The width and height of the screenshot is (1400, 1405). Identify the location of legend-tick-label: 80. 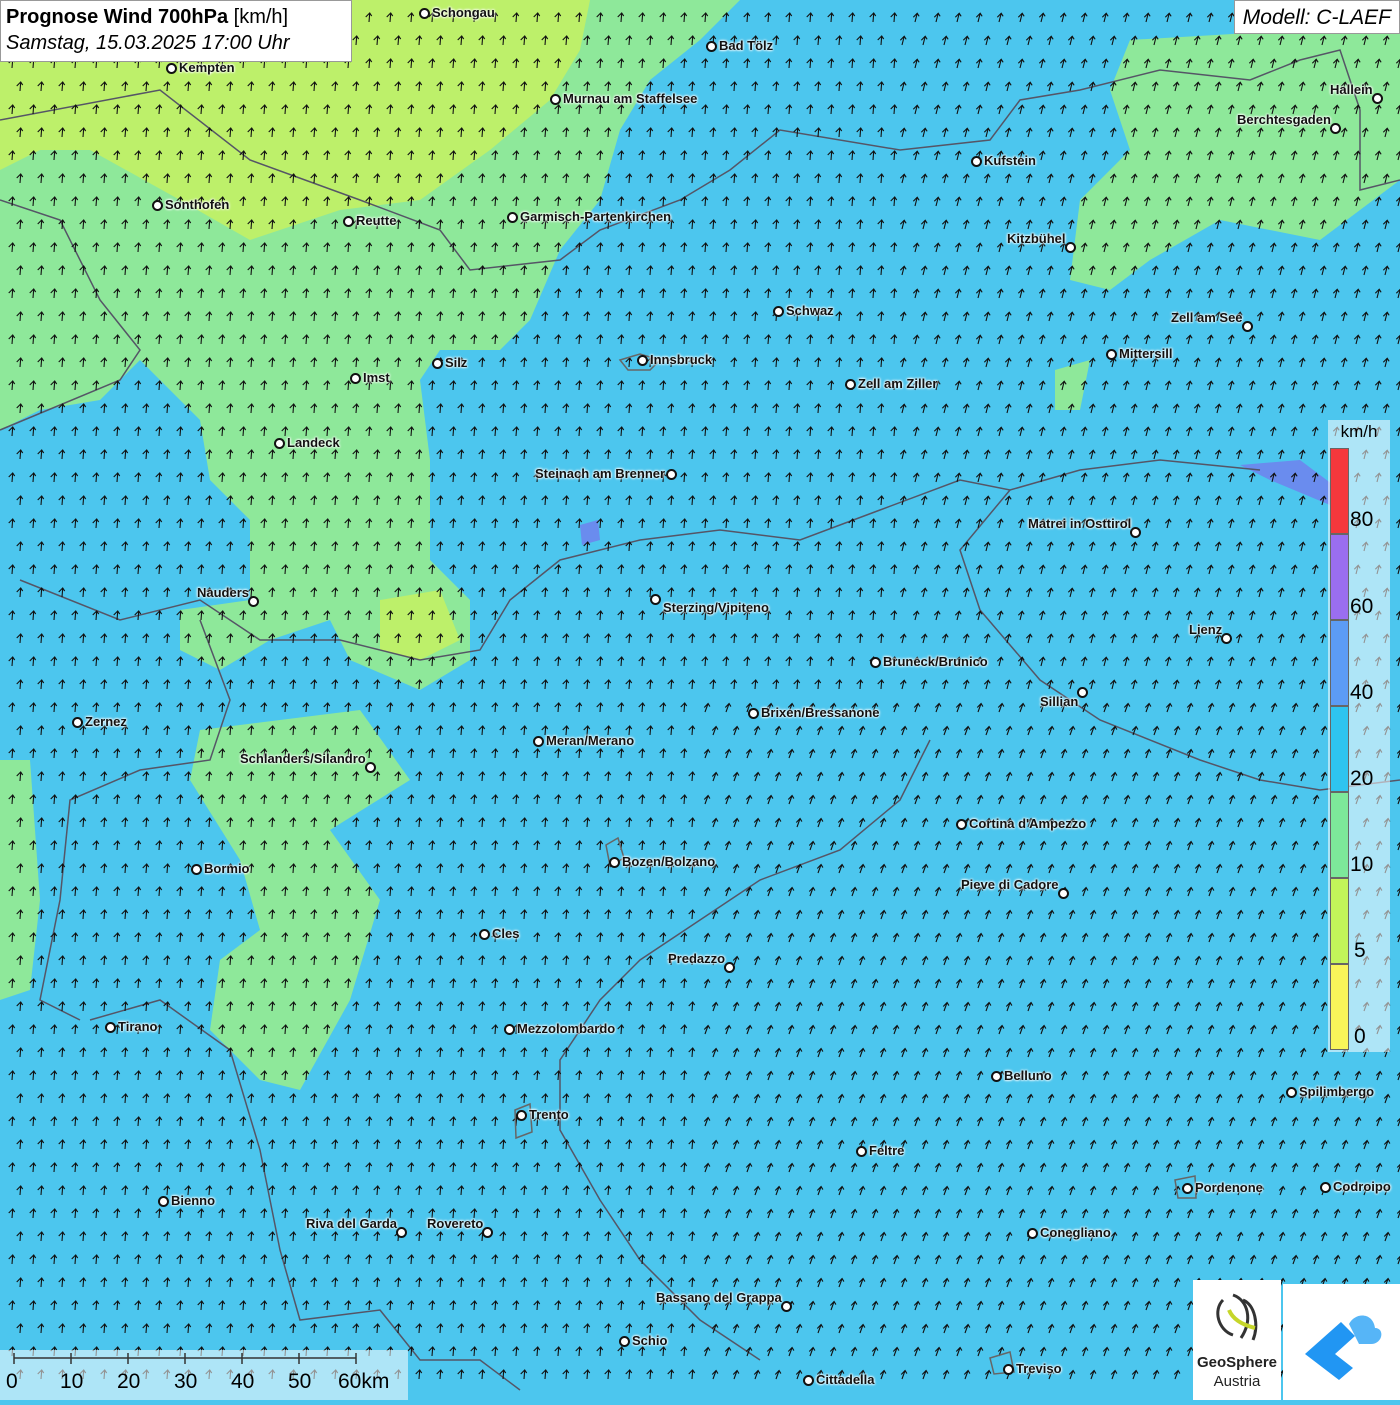
(1362, 519).